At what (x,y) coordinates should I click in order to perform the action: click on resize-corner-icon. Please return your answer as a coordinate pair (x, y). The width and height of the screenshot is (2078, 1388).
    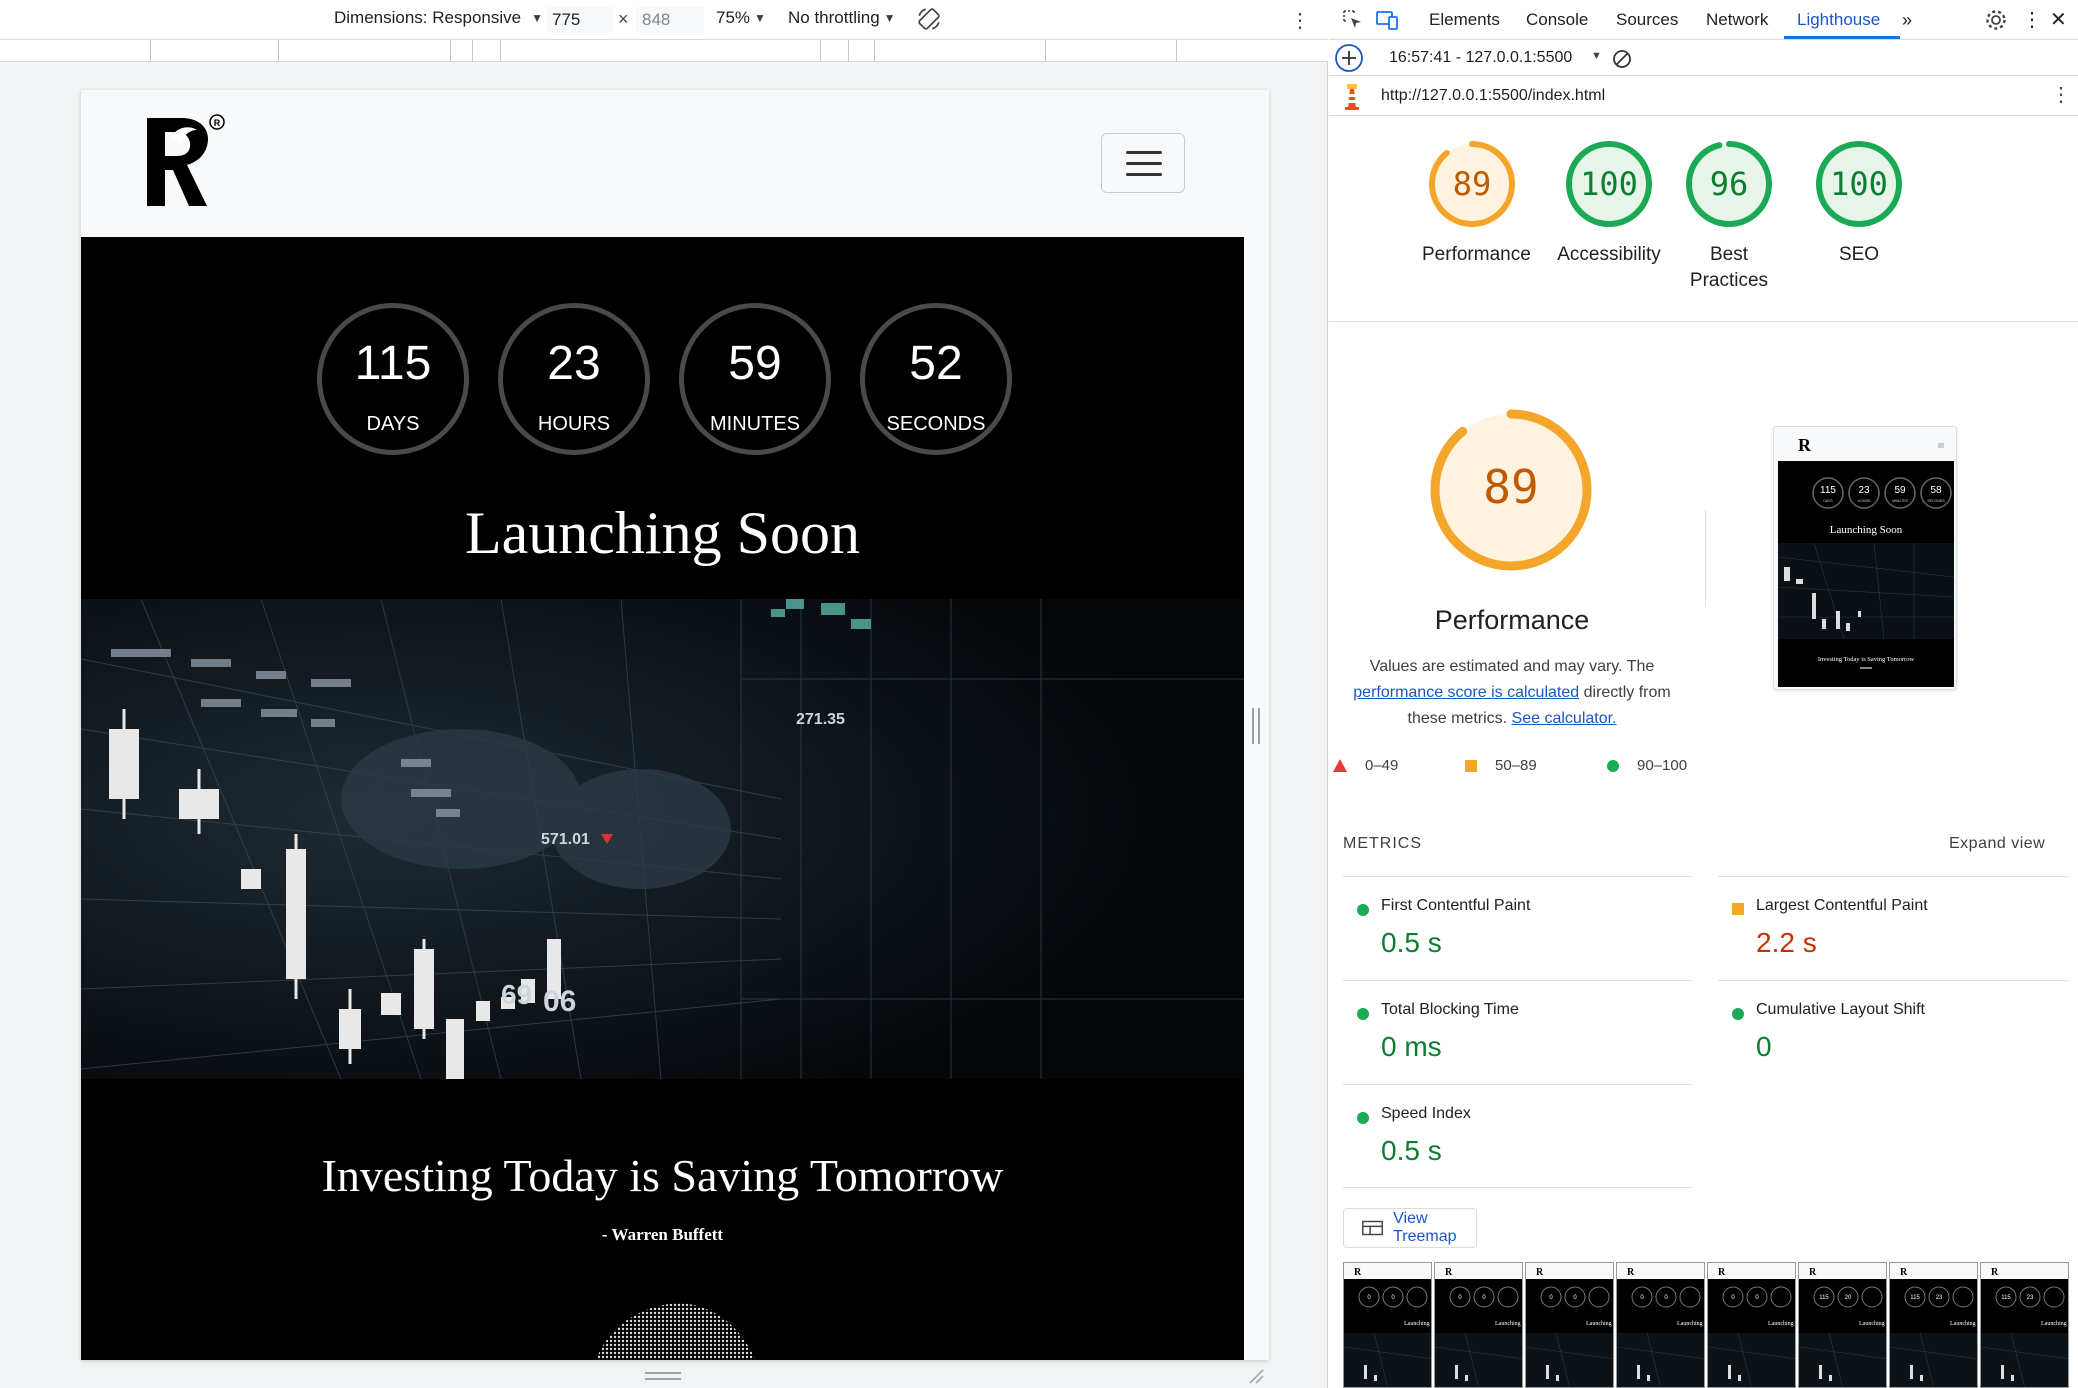
    Looking at the image, I should click on (1256, 1376).